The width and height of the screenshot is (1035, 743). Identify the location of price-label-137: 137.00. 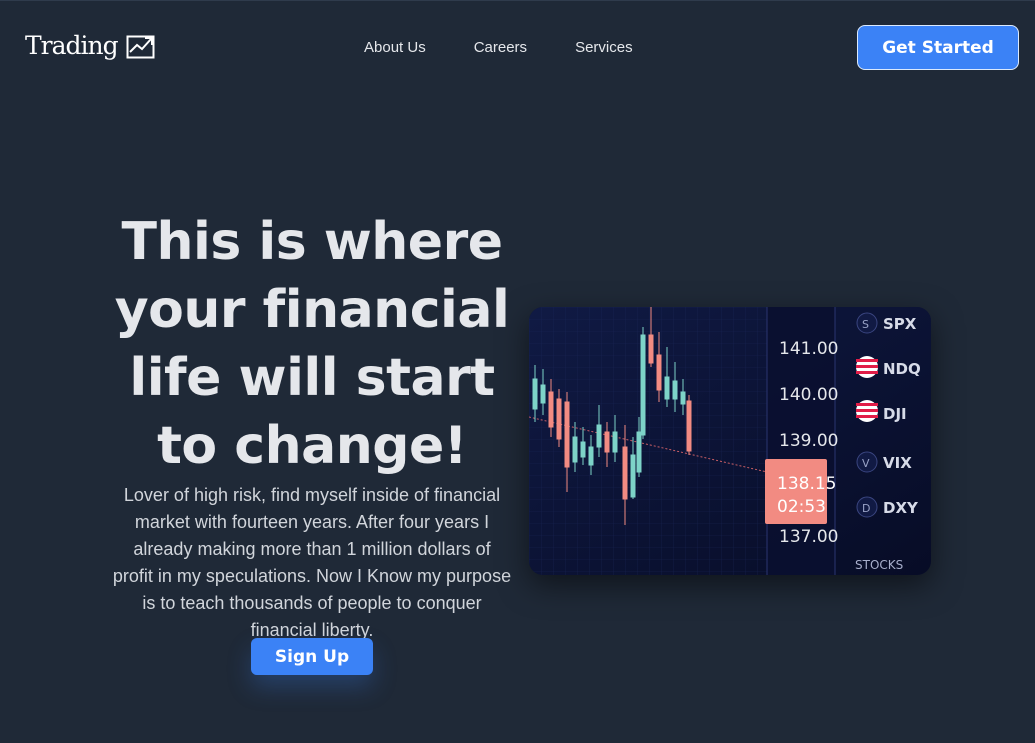
(808, 537).